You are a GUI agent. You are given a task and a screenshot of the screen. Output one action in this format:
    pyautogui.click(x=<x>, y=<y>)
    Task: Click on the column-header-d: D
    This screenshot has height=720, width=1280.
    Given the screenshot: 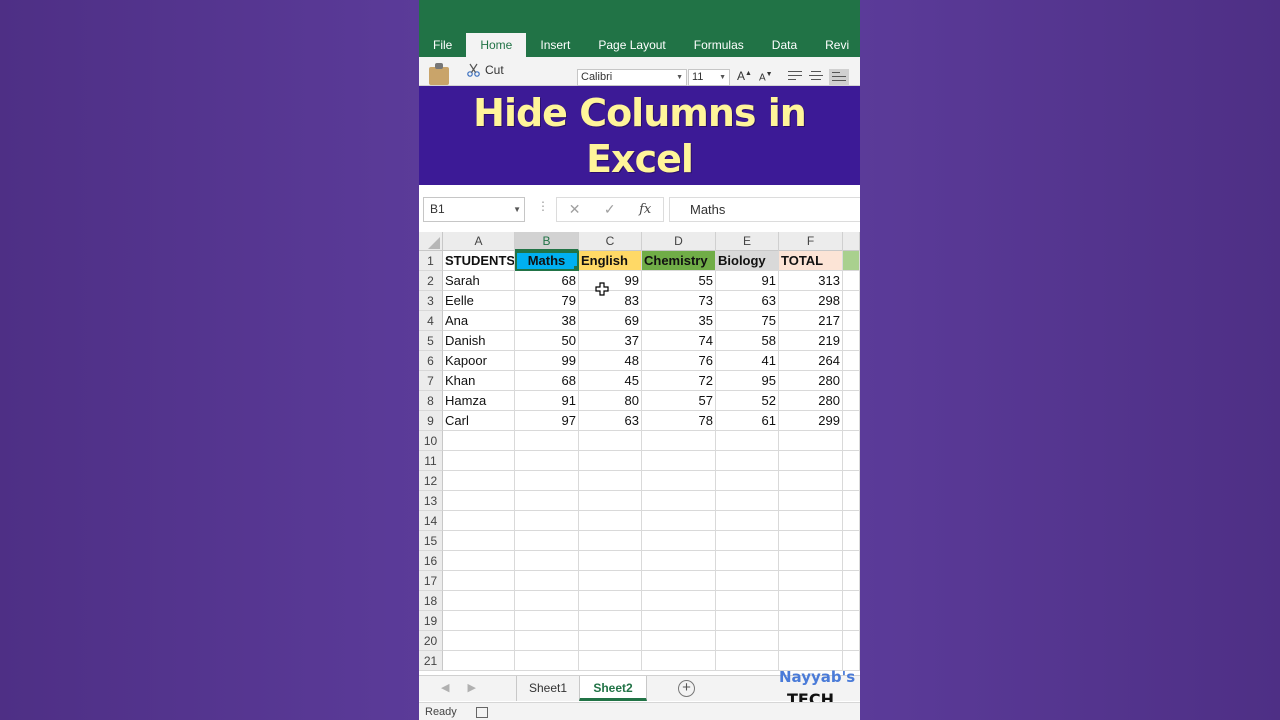 What is the action you would take?
    pyautogui.click(x=679, y=241)
    